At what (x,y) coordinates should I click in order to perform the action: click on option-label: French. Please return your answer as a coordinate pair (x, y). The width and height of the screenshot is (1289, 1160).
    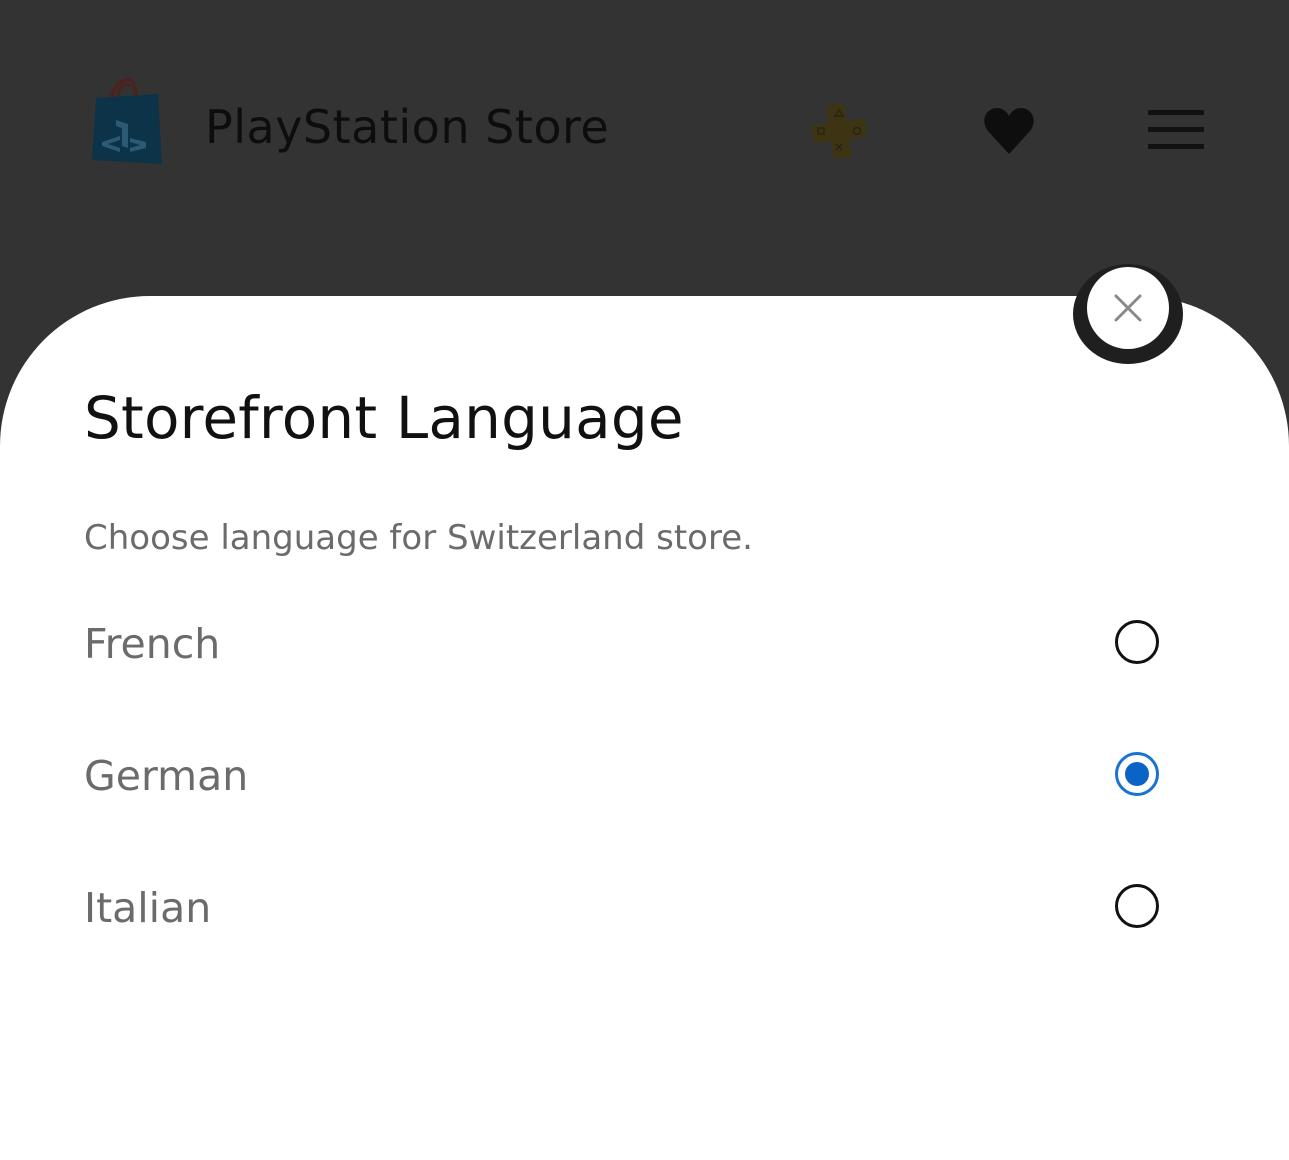
    Looking at the image, I should click on (152, 644).